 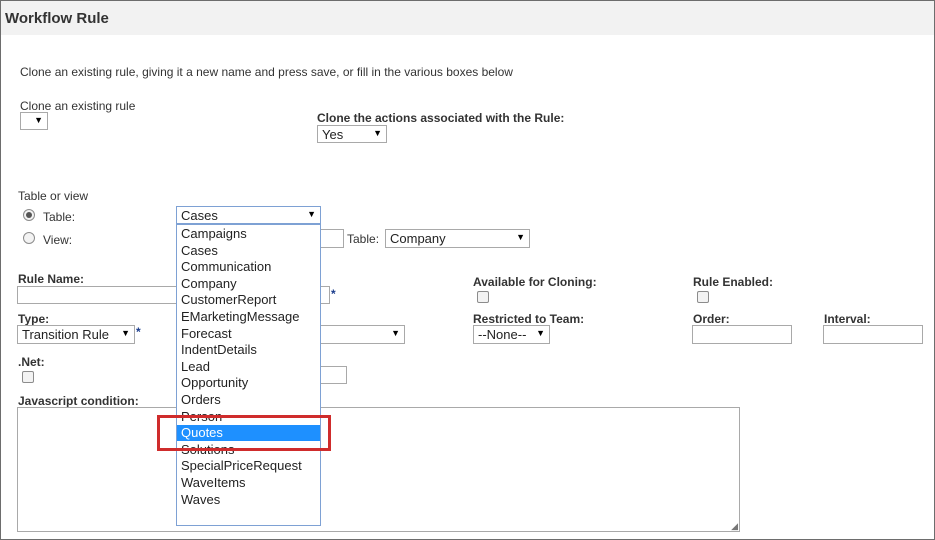 I want to click on javascript-condition-label: Javascript condition:, so click(x=78, y=401).